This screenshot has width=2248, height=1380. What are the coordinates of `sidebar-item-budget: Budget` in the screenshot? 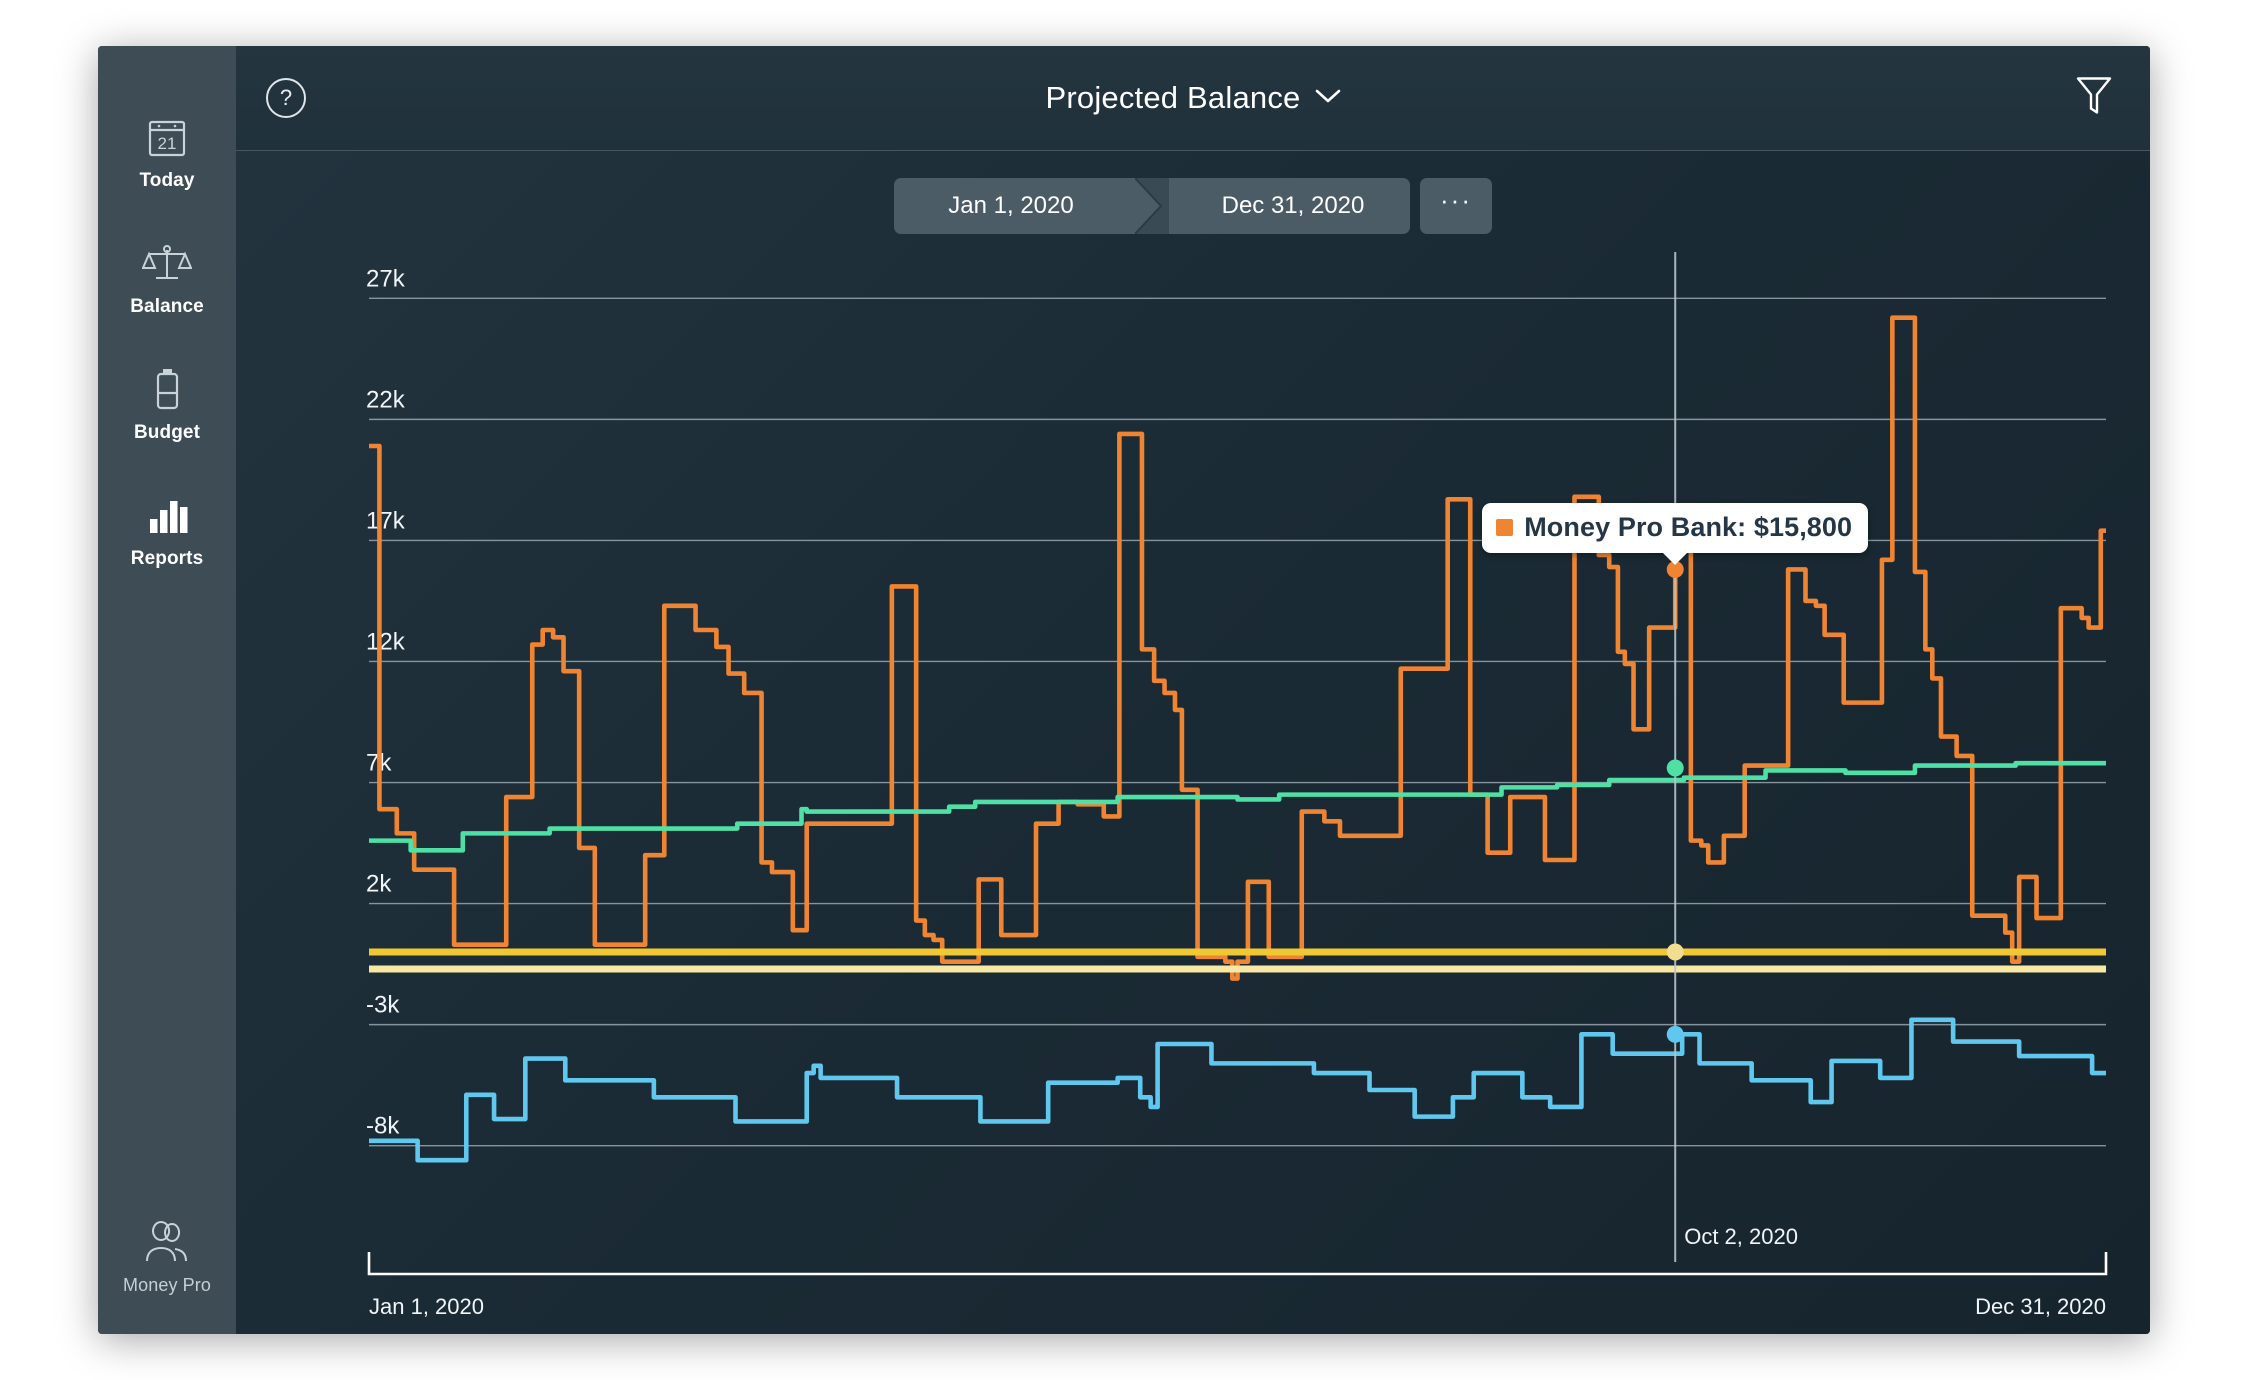 It's located at (167, 404).